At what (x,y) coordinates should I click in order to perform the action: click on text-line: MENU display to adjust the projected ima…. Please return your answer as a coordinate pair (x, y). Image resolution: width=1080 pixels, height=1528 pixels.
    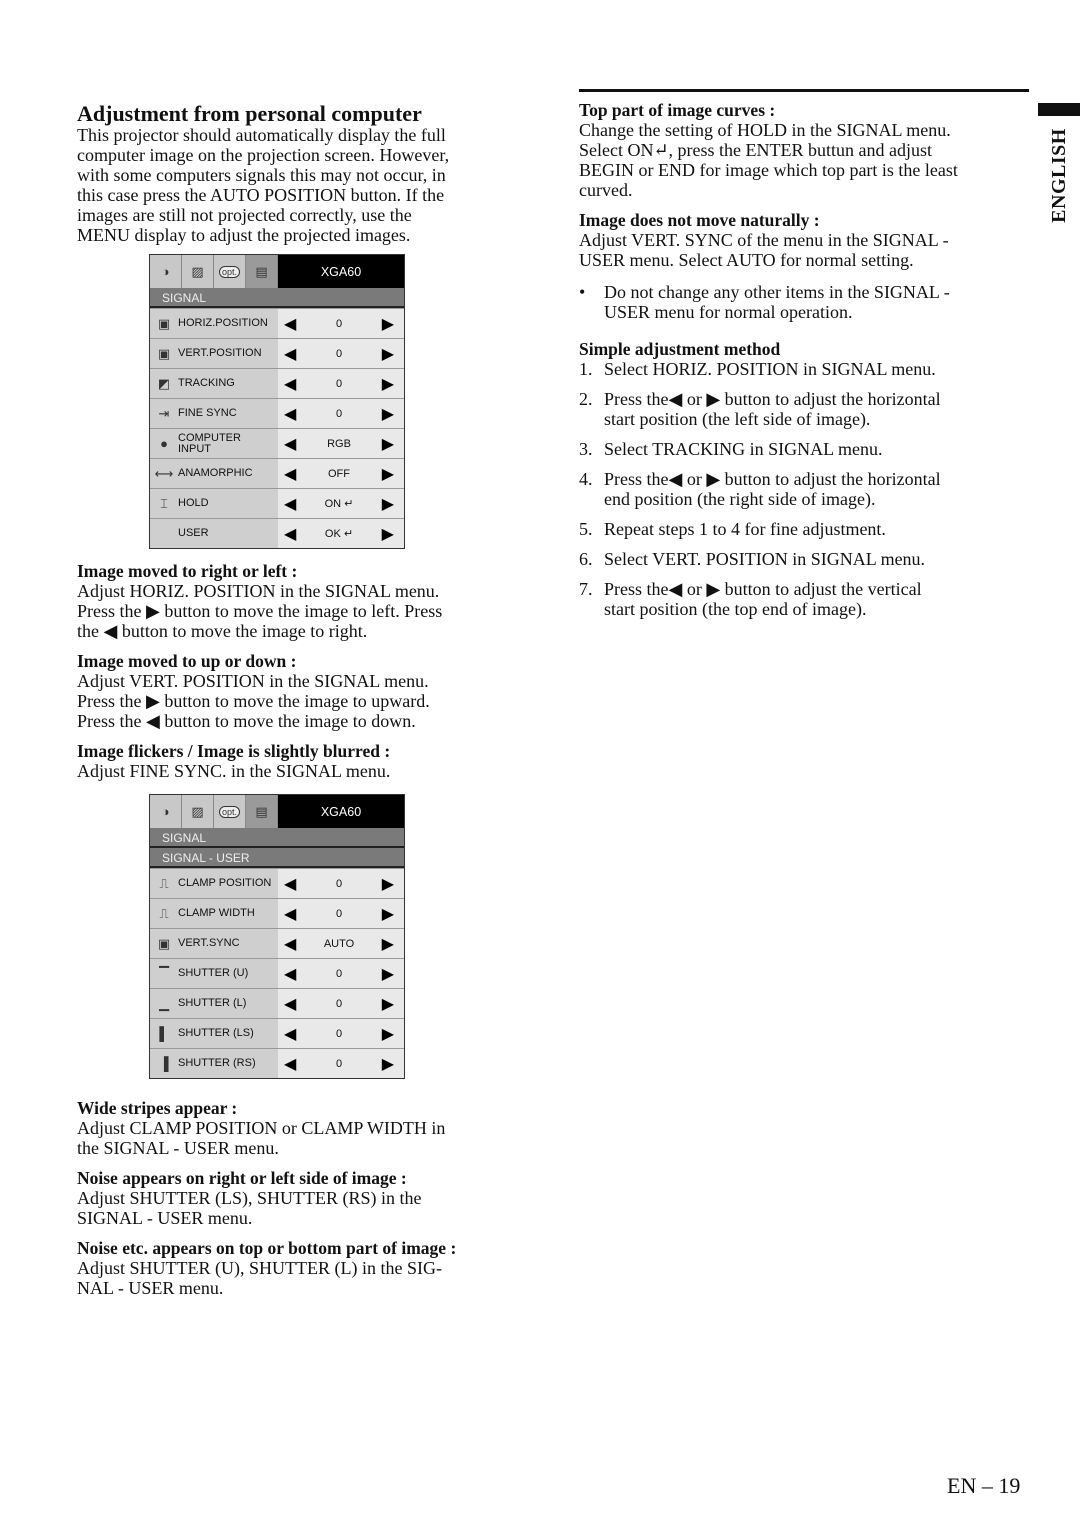
    Looking at the image, I should click on (244, 235).